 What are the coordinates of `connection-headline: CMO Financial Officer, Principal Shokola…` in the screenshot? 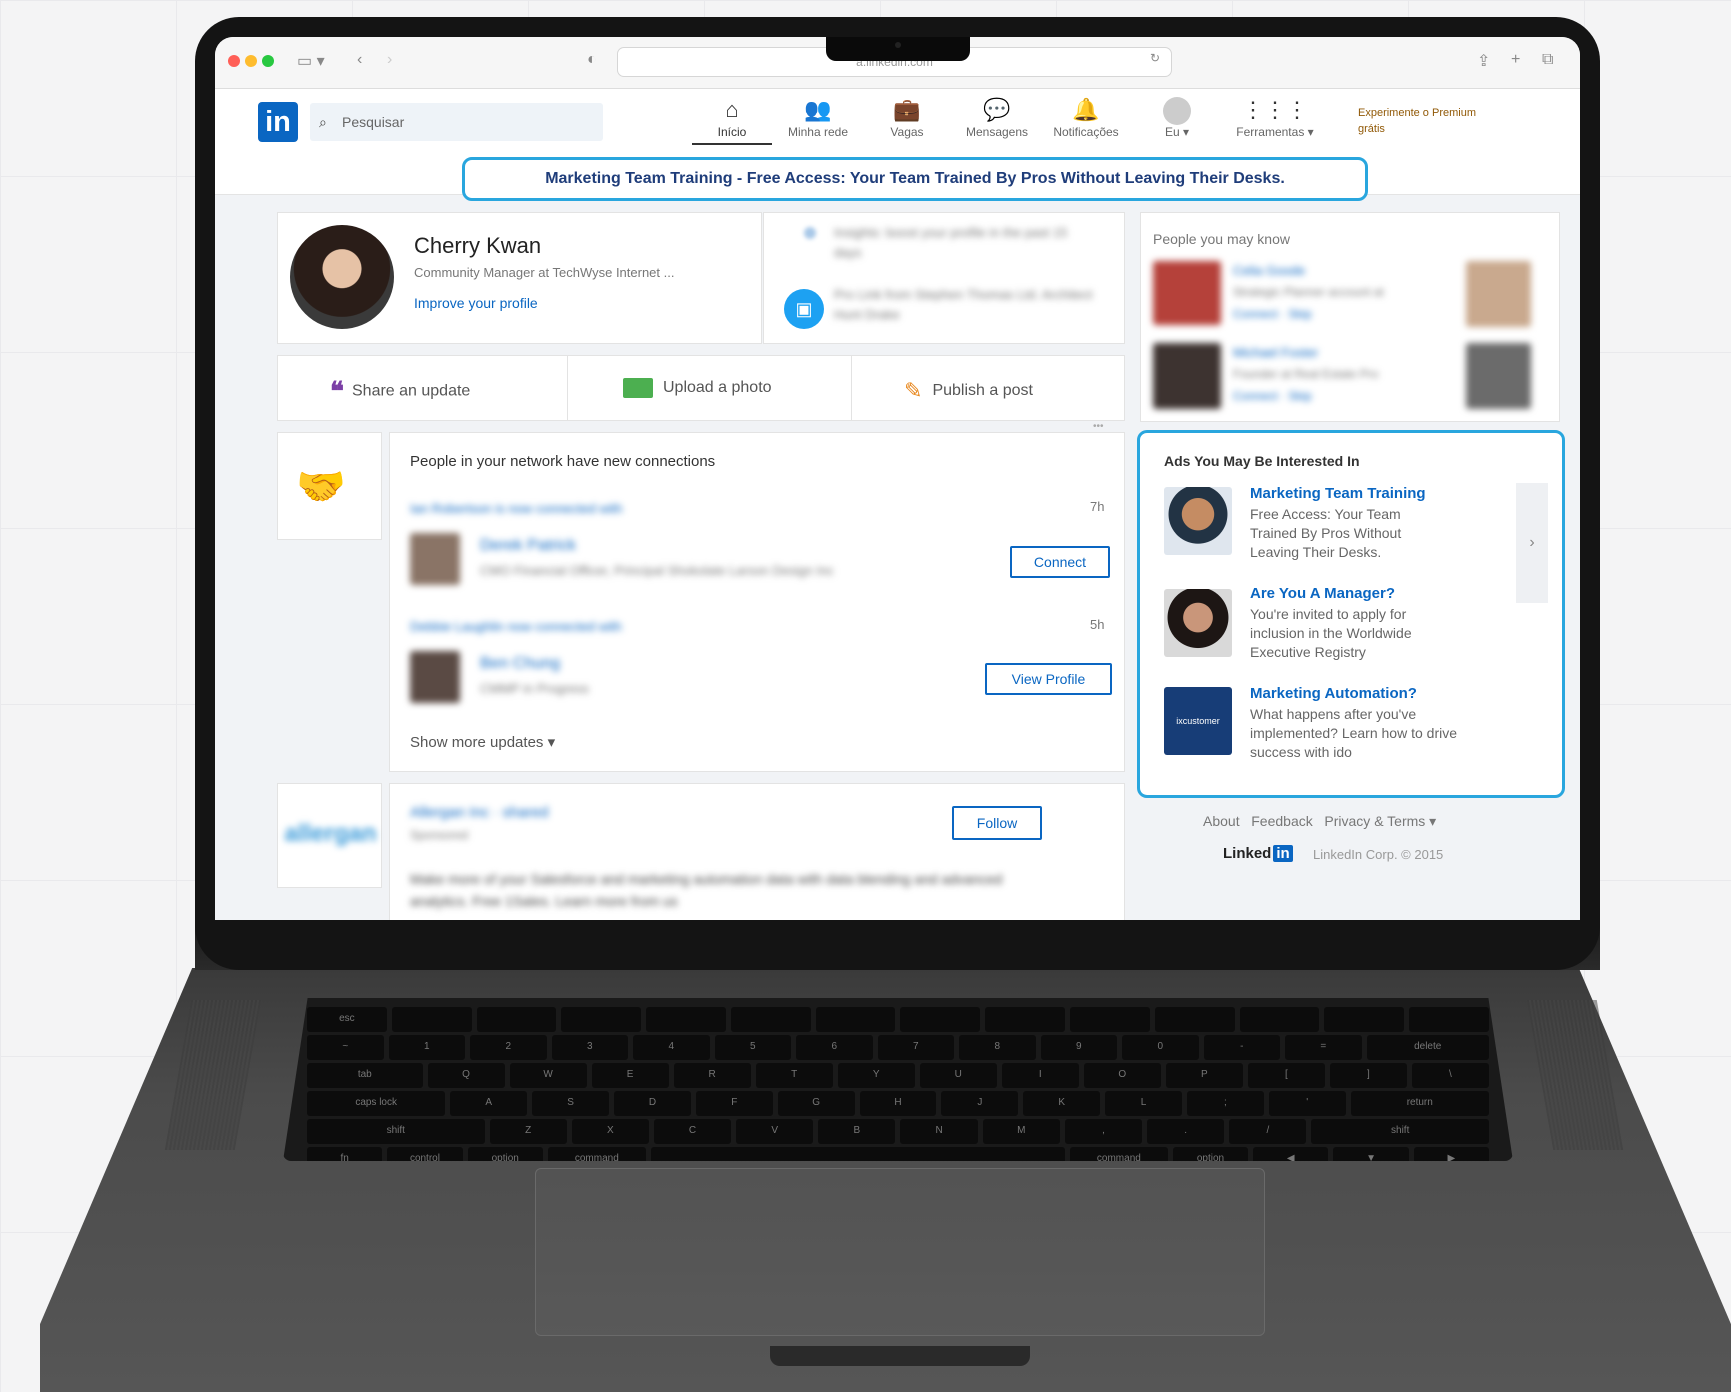 It's located at (657, 570).